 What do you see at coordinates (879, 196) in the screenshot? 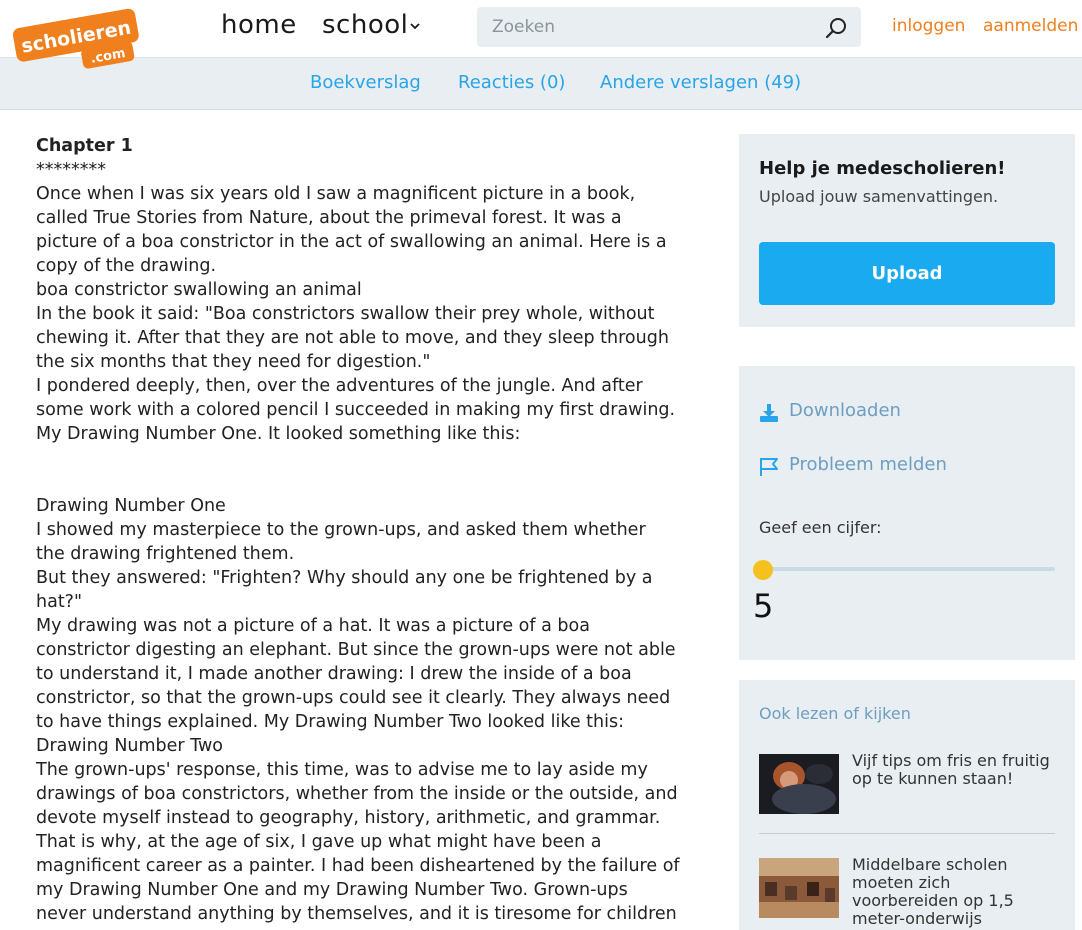
I see `promo-subtitle: Upload jouw samenvattingen.` at bounding box center [879, 196].